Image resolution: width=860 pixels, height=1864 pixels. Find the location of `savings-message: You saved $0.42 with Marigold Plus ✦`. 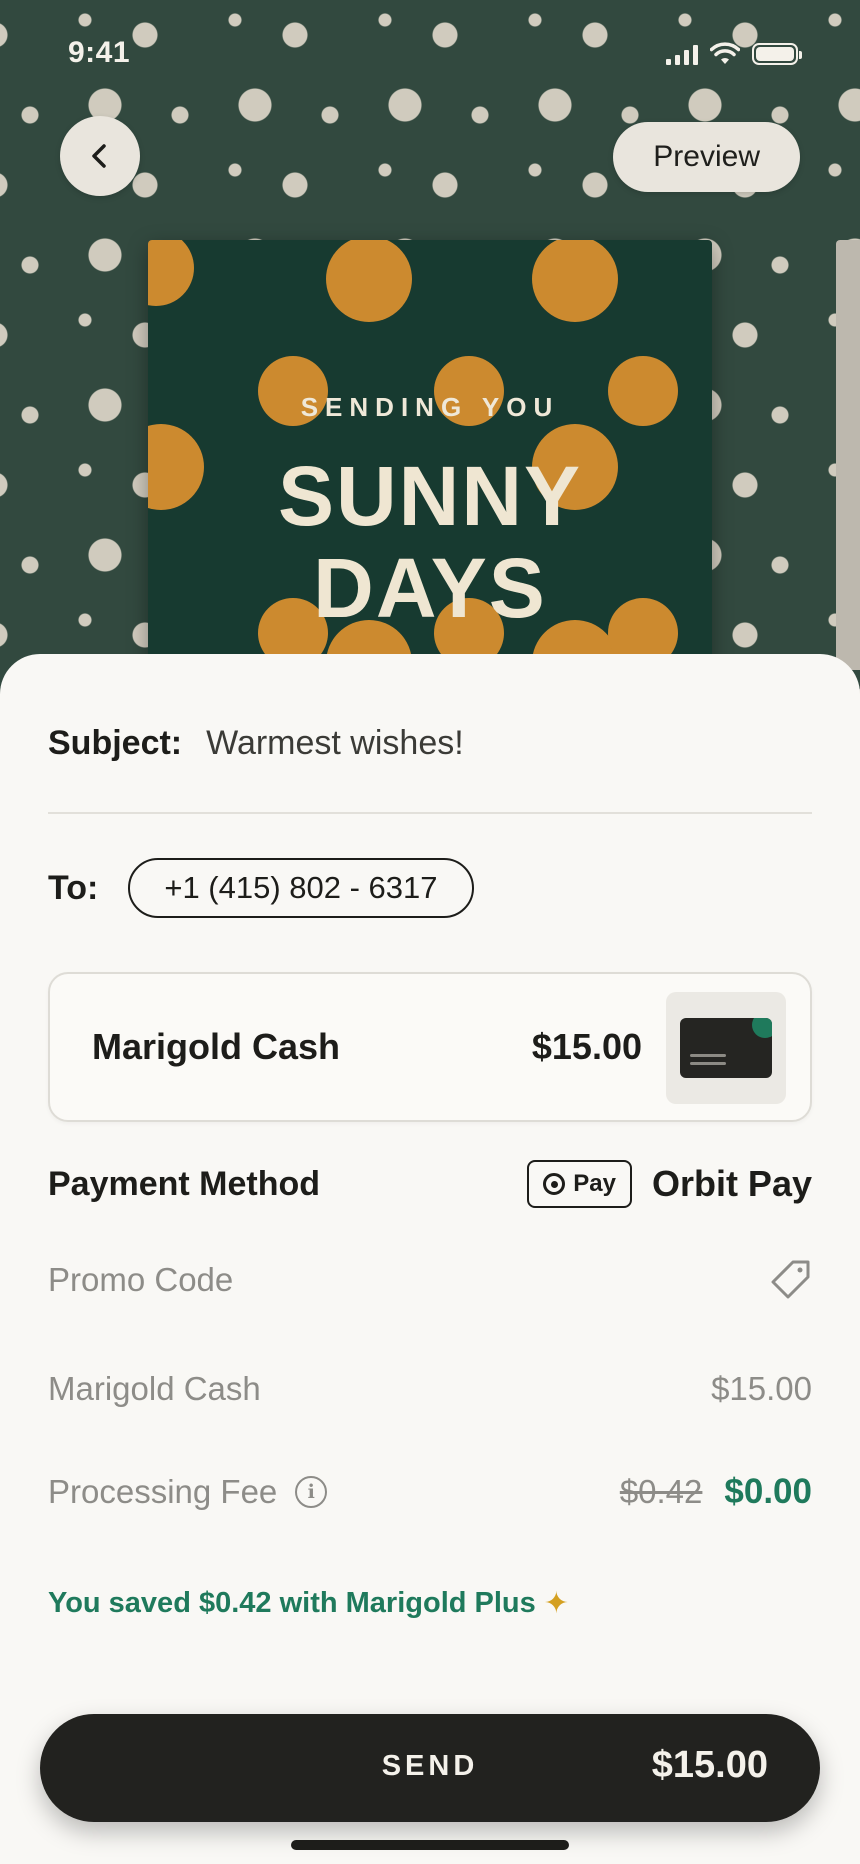

savings-message: You saved $0.42 with Marigold Plus ✦ is located at coordinates (308, 1603).